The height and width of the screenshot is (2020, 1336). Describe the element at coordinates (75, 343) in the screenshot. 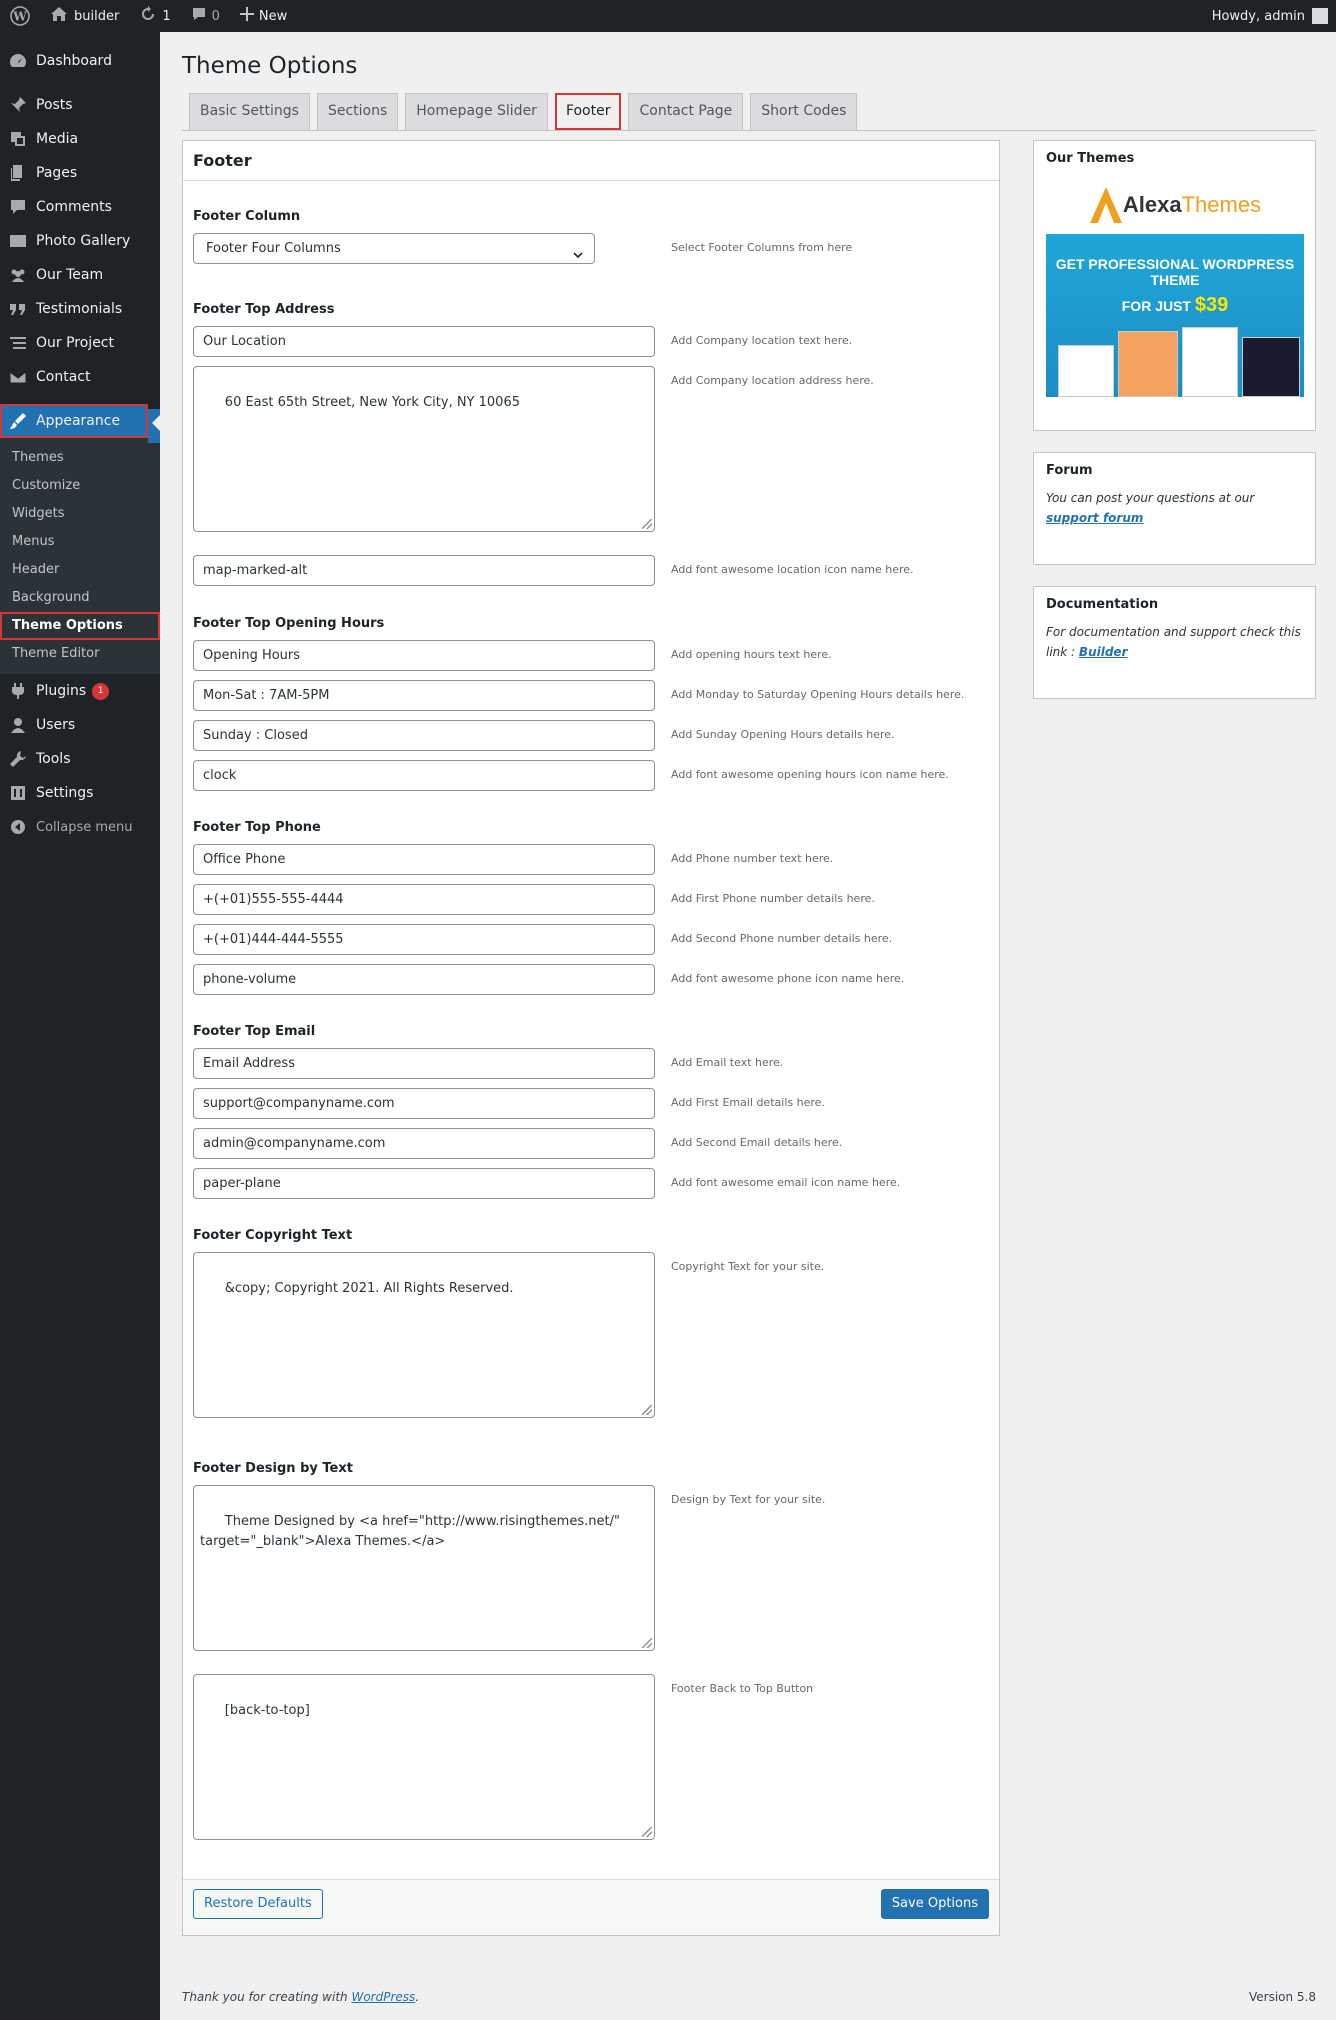

I see `menu-label: Our Project` at that location.